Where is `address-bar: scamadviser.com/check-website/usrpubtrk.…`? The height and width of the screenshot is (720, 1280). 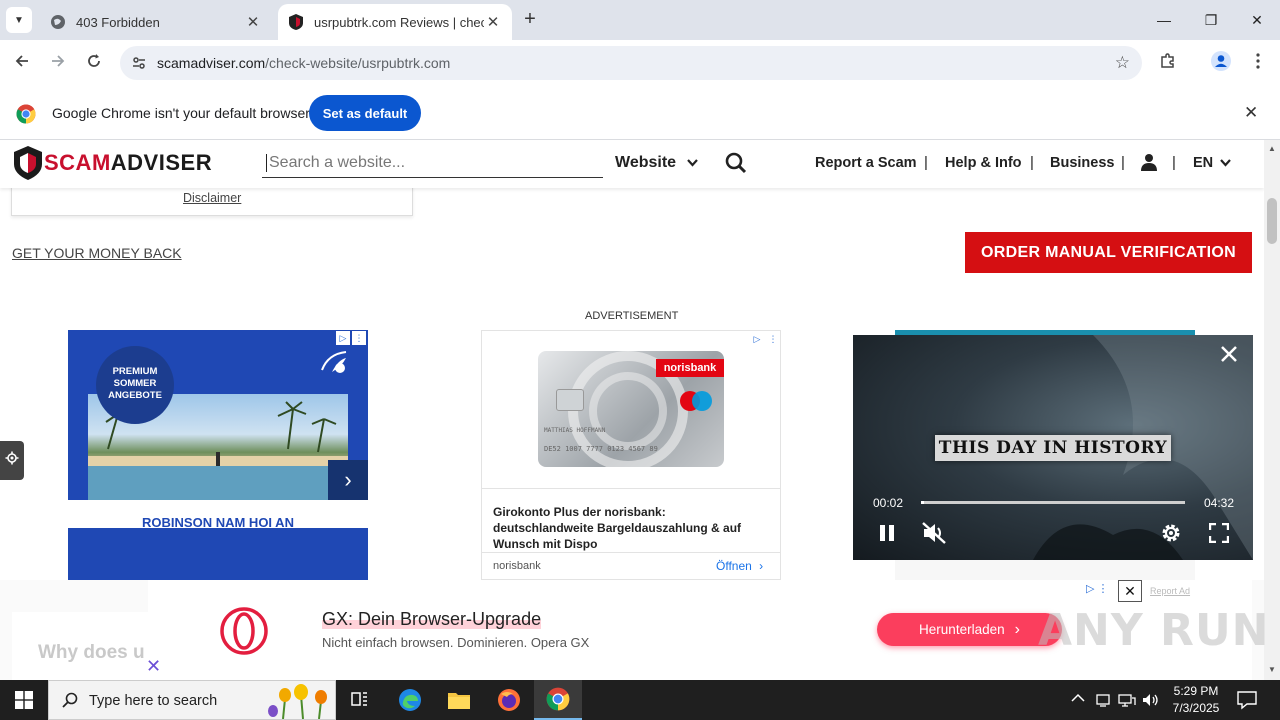
address-bar: scamadviser.com/check-website/usrpubtrk.… is located at coordinates (631, 63).